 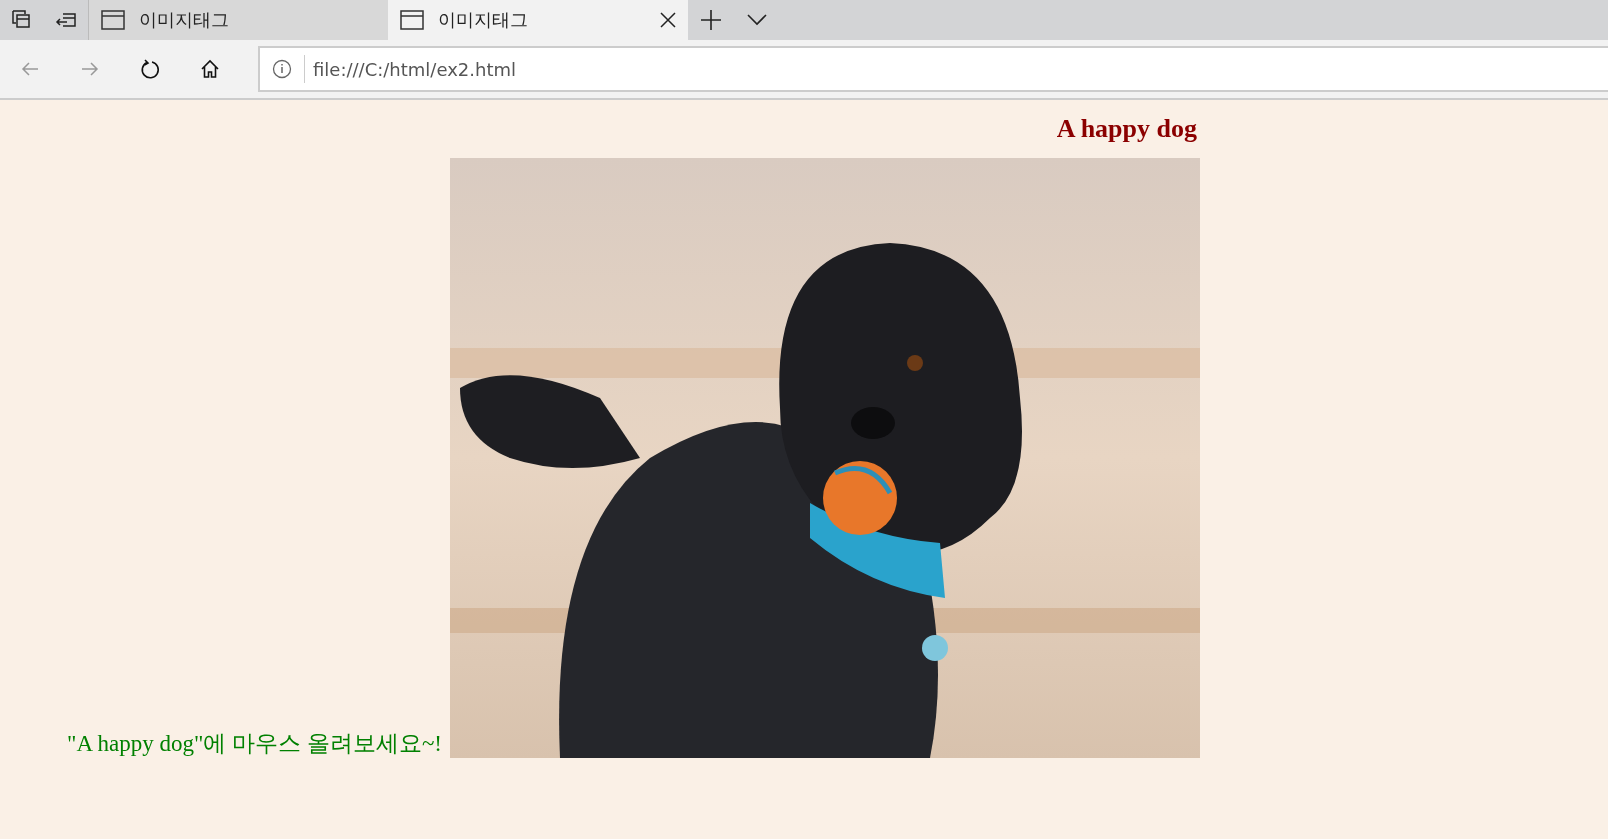 I want to click on caption-text: "A happy dog"에 마우스 올려보세요~!, so click(x=254, y=744).